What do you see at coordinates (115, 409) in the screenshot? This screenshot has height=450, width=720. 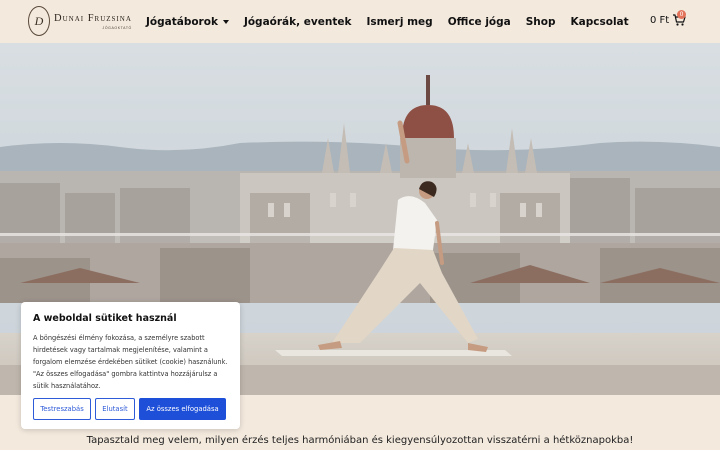 I see `cookie-reject-button: Elutasít` at bounding box center [115, 409].